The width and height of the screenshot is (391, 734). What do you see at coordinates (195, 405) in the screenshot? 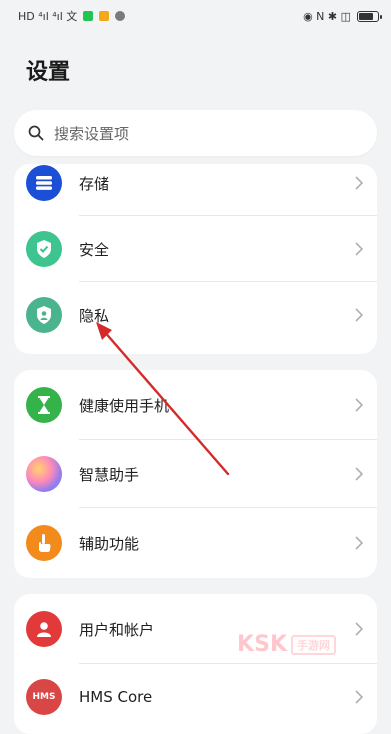
I see `settings-item-health: 健康使用手机` at bounding box center [195, 405].